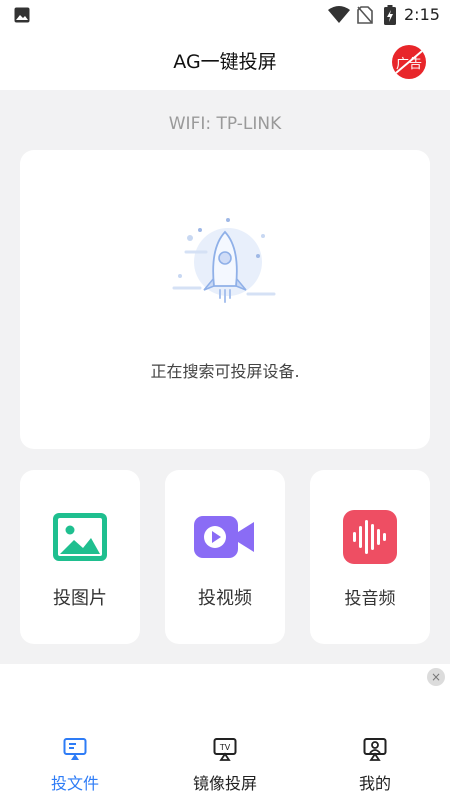 This screenshot has height=800, width=450. What do you see at coordinates (22, 15) in the screenshot?
I see `gallery-icon` at bounding box center [22, 15].